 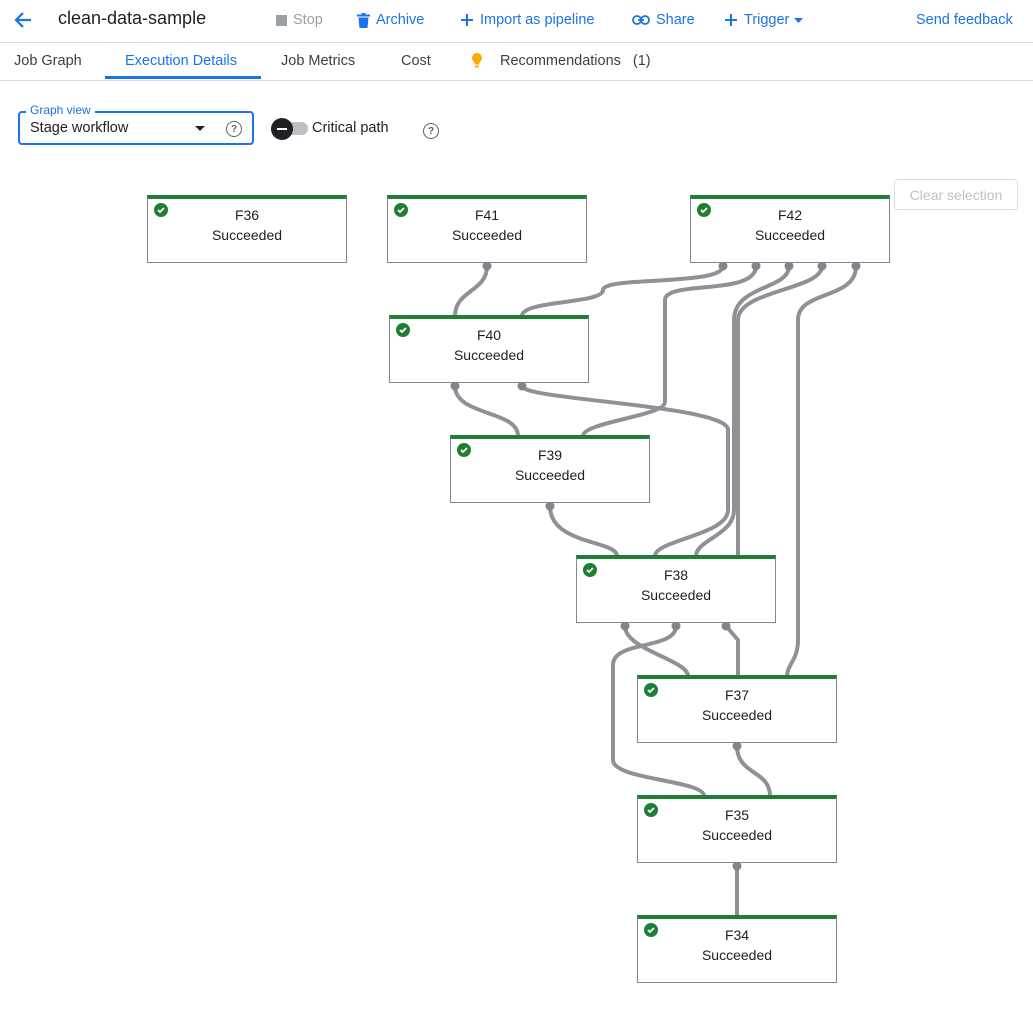 What do you see at coordinates (753, 771) in the screenshot?
I see `edge-f37-f35` at bounding box center [753, 771].